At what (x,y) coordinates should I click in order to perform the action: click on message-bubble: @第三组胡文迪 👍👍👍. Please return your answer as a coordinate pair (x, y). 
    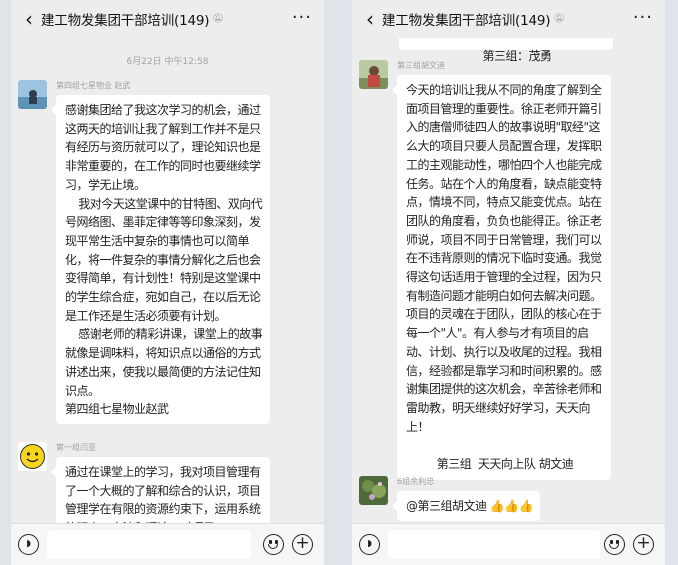
    Looking at the image, I should click on (466, 506).